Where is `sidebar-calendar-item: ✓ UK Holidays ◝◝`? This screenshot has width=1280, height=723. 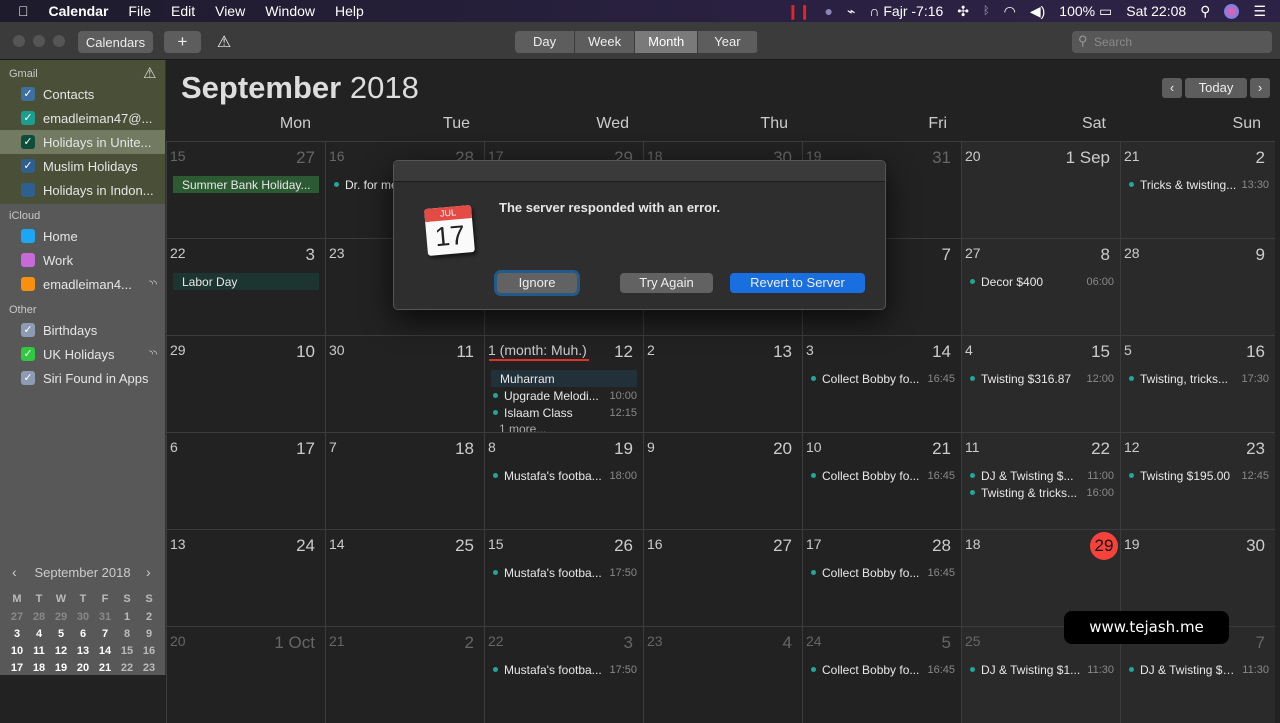
sidebar-calendar-item: ✓ UK Holidays ◝◝ is located at coordinates (82, 354).